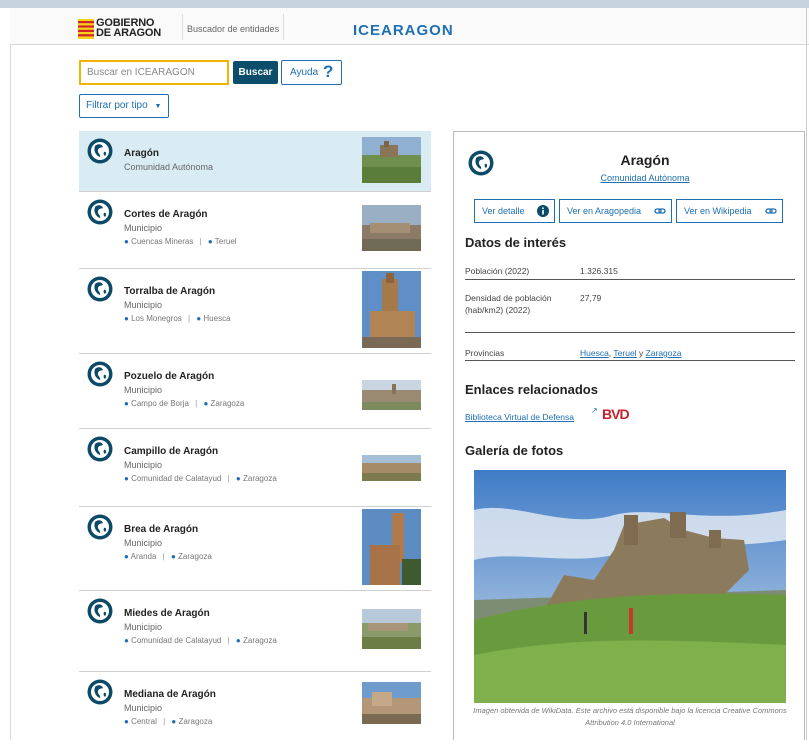 The width and height of the screenshot is (809, 750). Describe the element at coordinates (162, 241) in the screenshot. I see `location-comarca: Cuencas Mineras` at that location.